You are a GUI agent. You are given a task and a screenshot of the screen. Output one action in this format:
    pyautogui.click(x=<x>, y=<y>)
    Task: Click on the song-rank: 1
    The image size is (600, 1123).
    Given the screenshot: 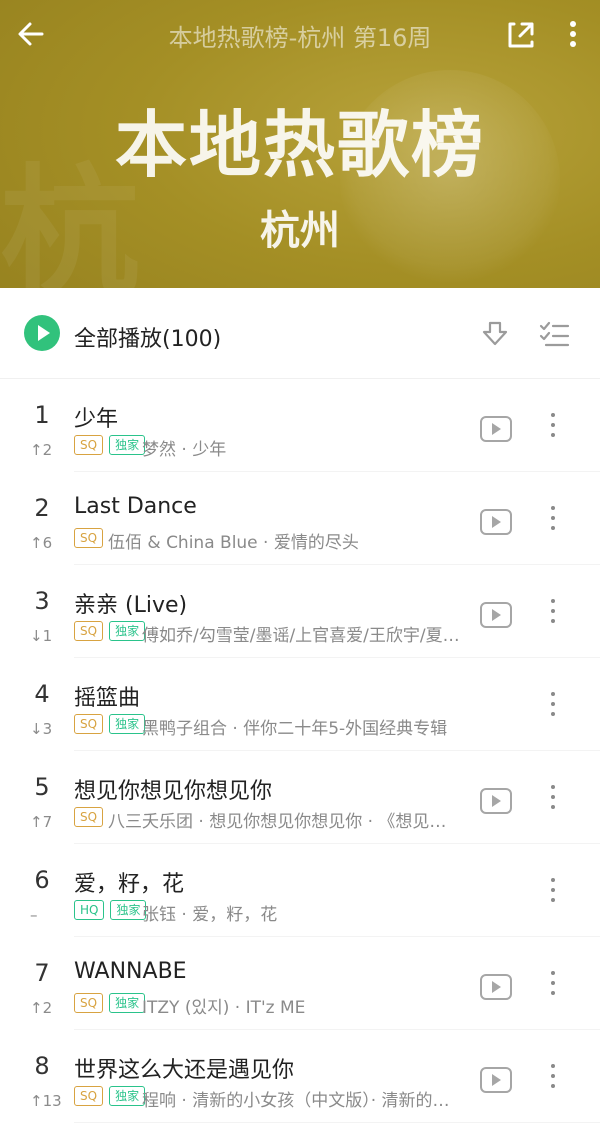 What is the action you would take?
    pyautogui.click(x=42, y=415)
    